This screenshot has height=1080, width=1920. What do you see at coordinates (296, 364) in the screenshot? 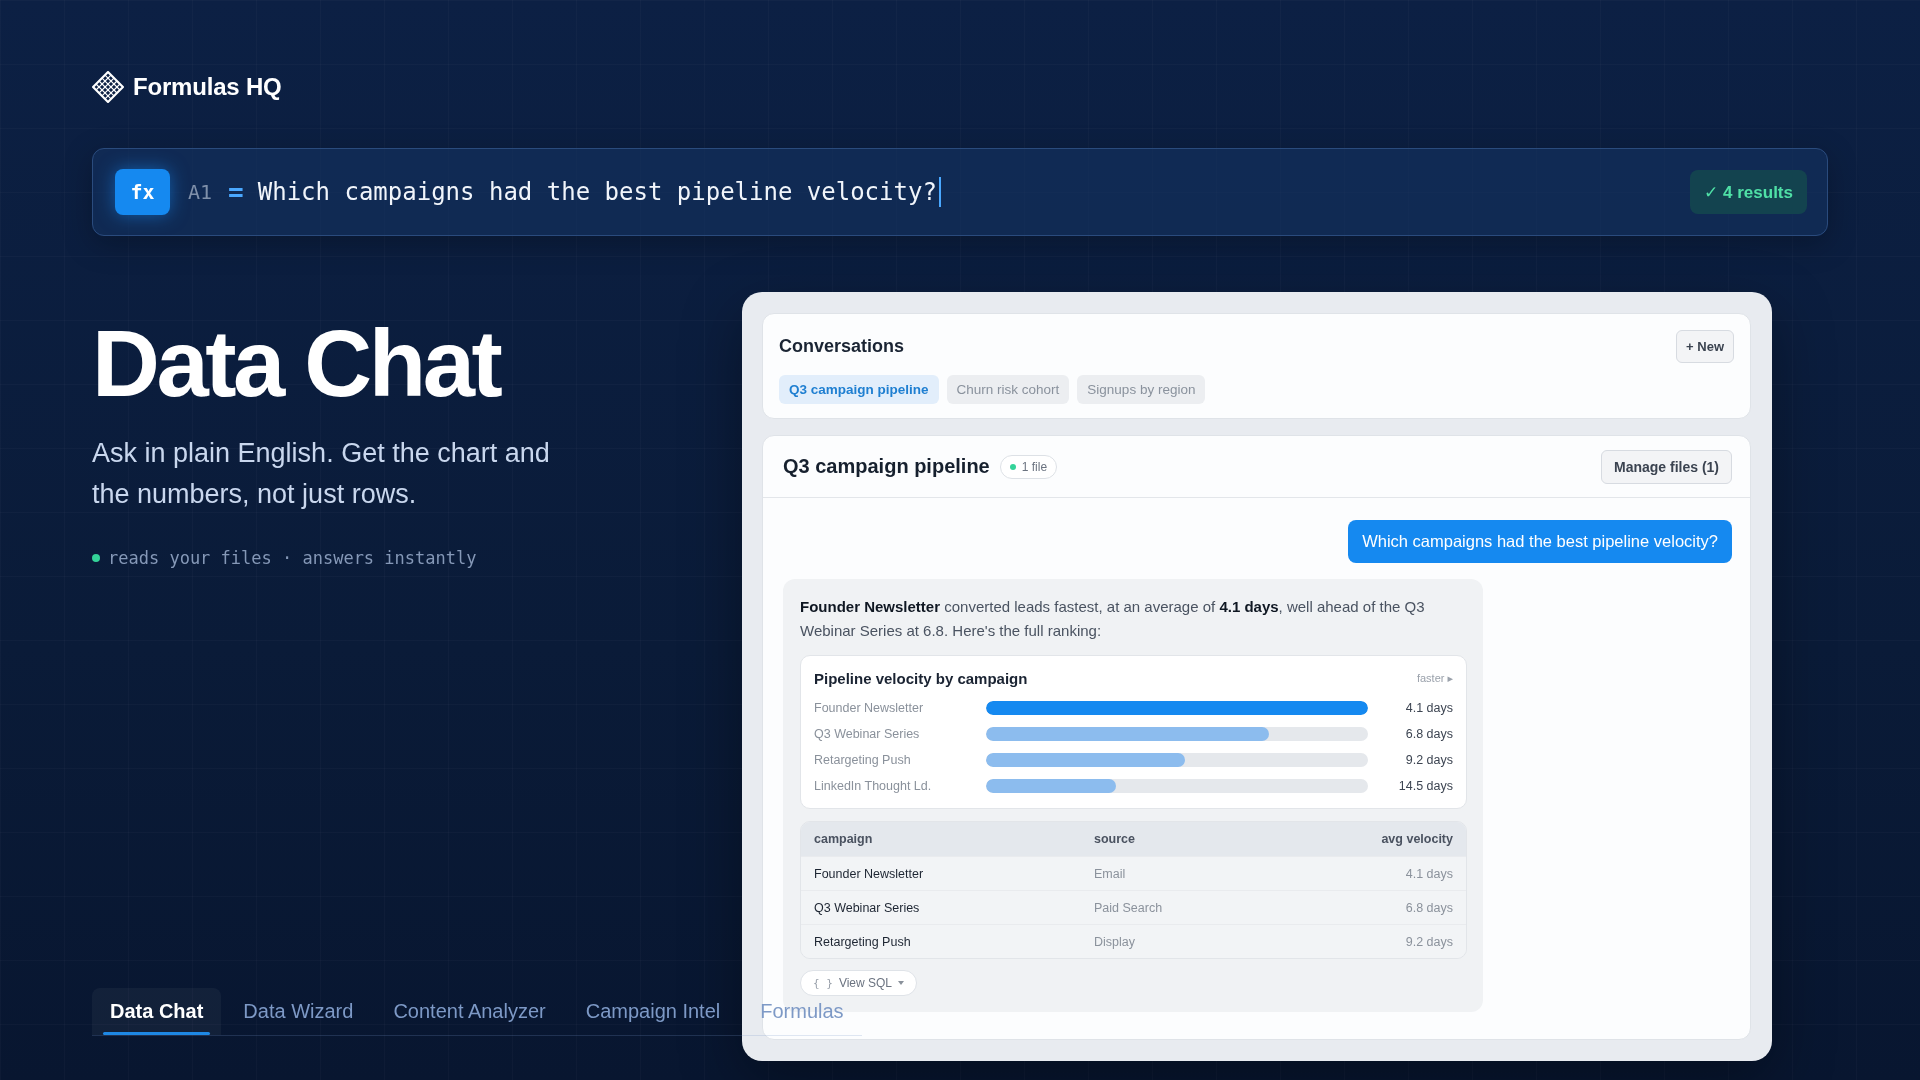
I see `hero-title: Data Chat` at bounding box center [296, 364].